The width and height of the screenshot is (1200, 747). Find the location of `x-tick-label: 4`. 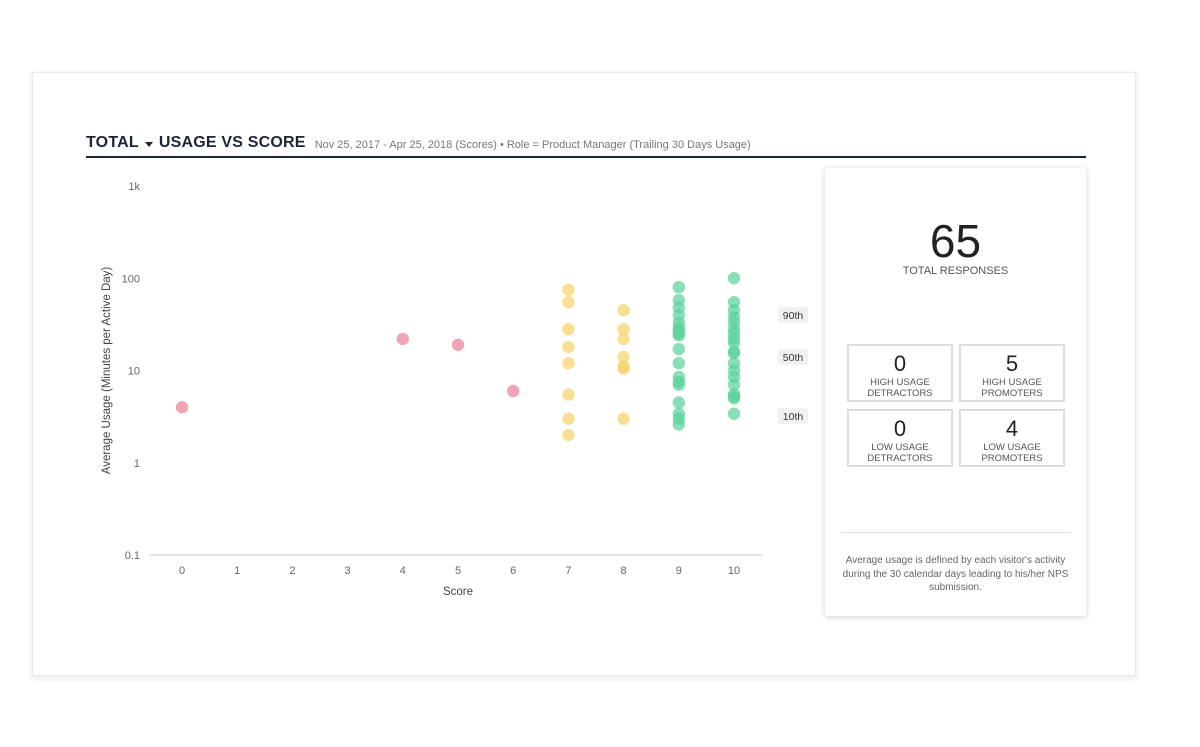

x-tick-label: 4 is located at coordinates (403, 571).